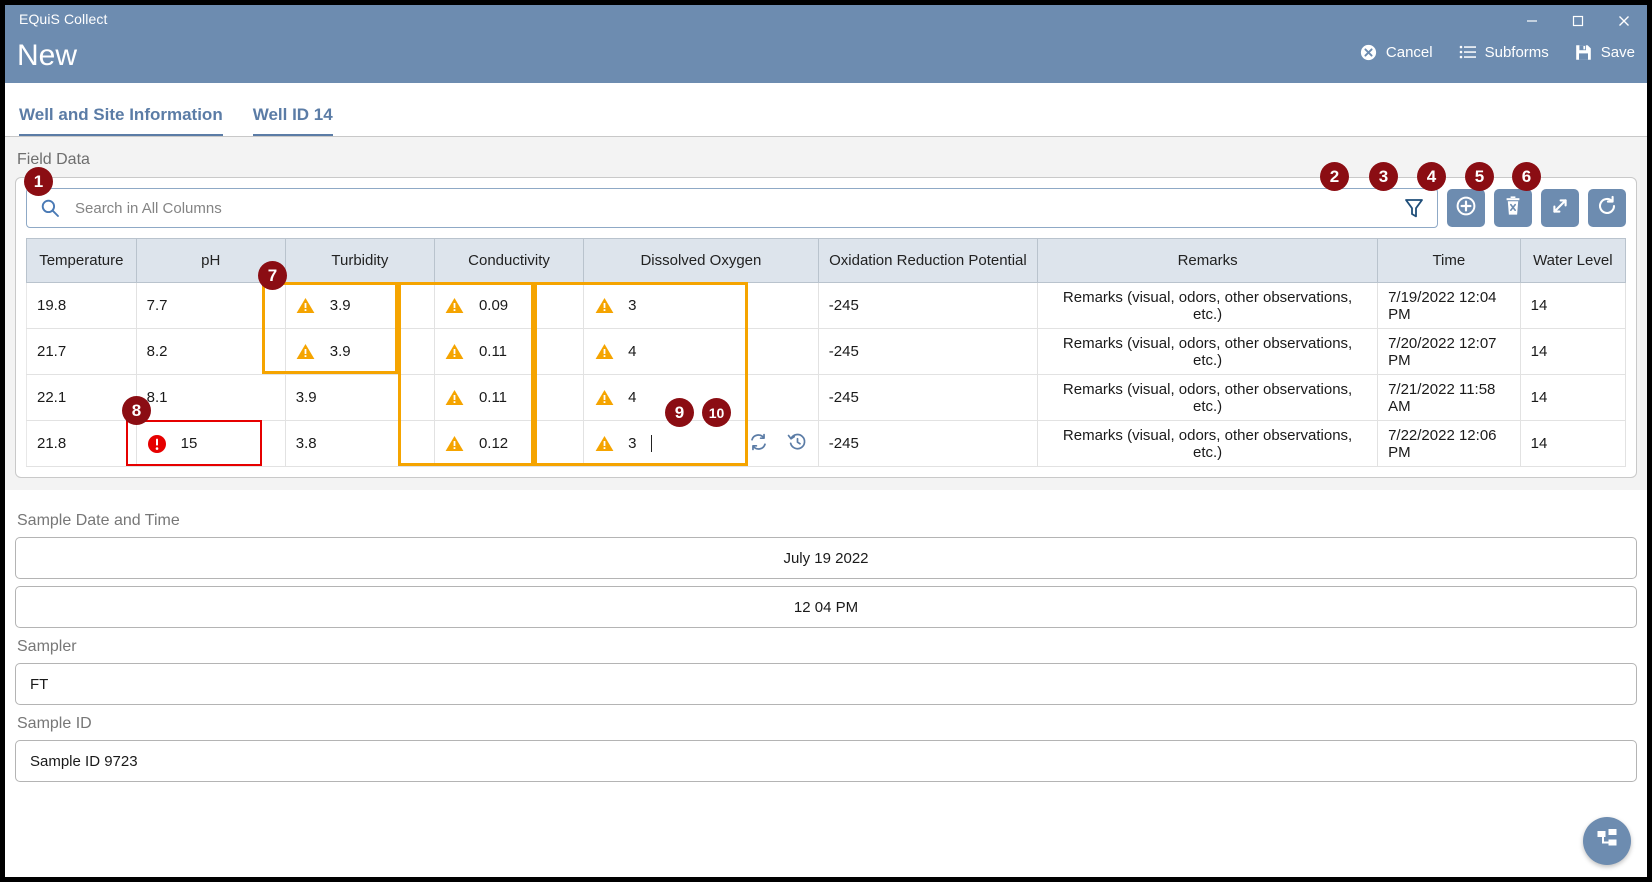 Image resolution: width=1652 pixels, height=882 pixels. I want to click on cell-temperature: 21.8, so click(81, 443).